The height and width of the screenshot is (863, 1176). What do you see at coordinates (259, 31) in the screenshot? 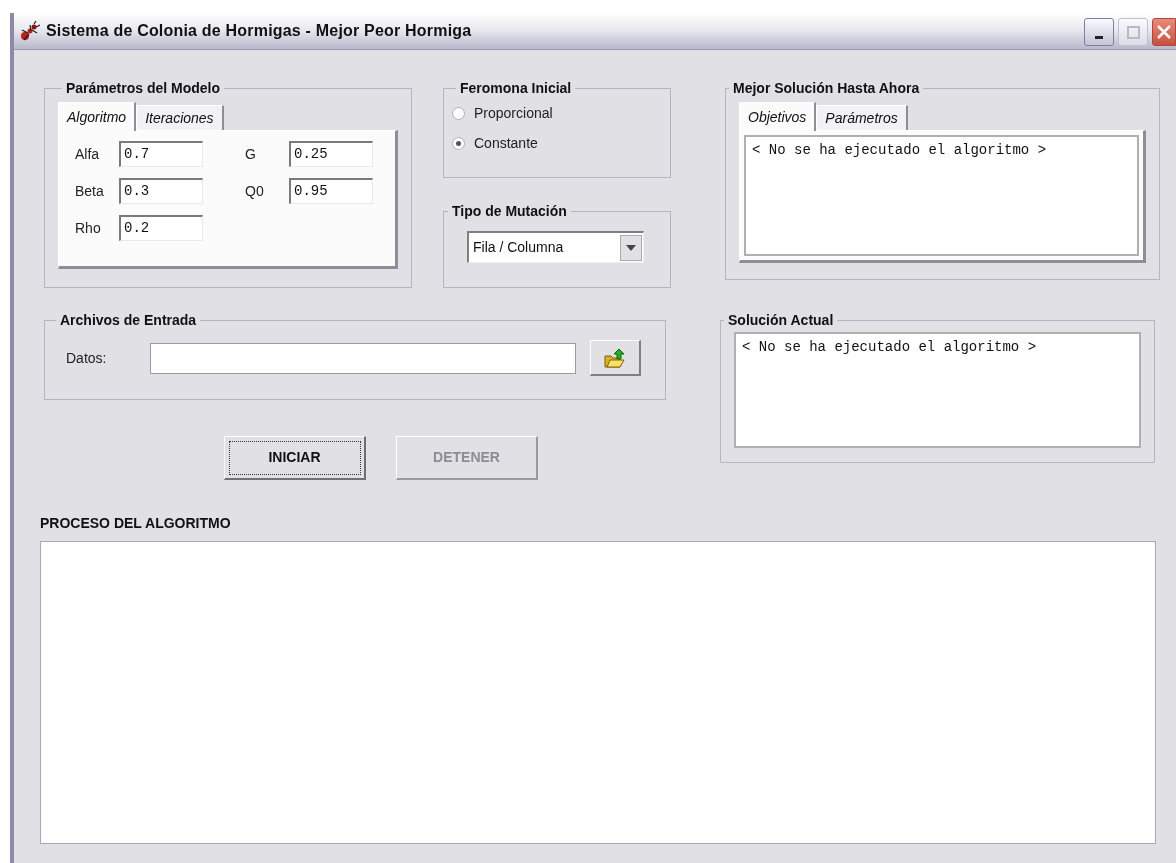
I see `window-title: Sistema de Colonia de Hormigas - Mejor Peor Hormiga` at bounding box center [259, 31].